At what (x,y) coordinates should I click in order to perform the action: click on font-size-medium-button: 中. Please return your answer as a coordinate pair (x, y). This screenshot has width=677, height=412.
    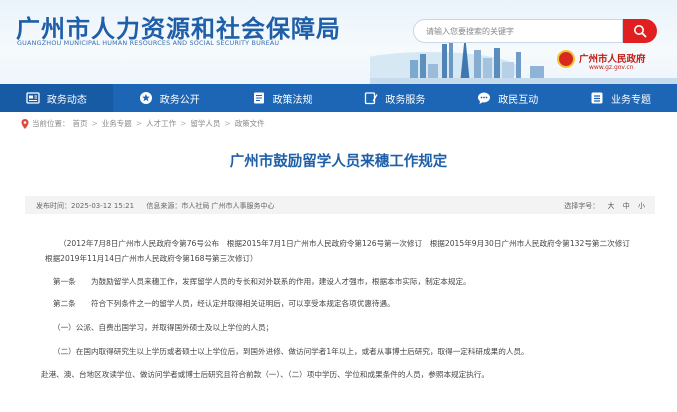
    Looking at the image, I should click on (626, 206).